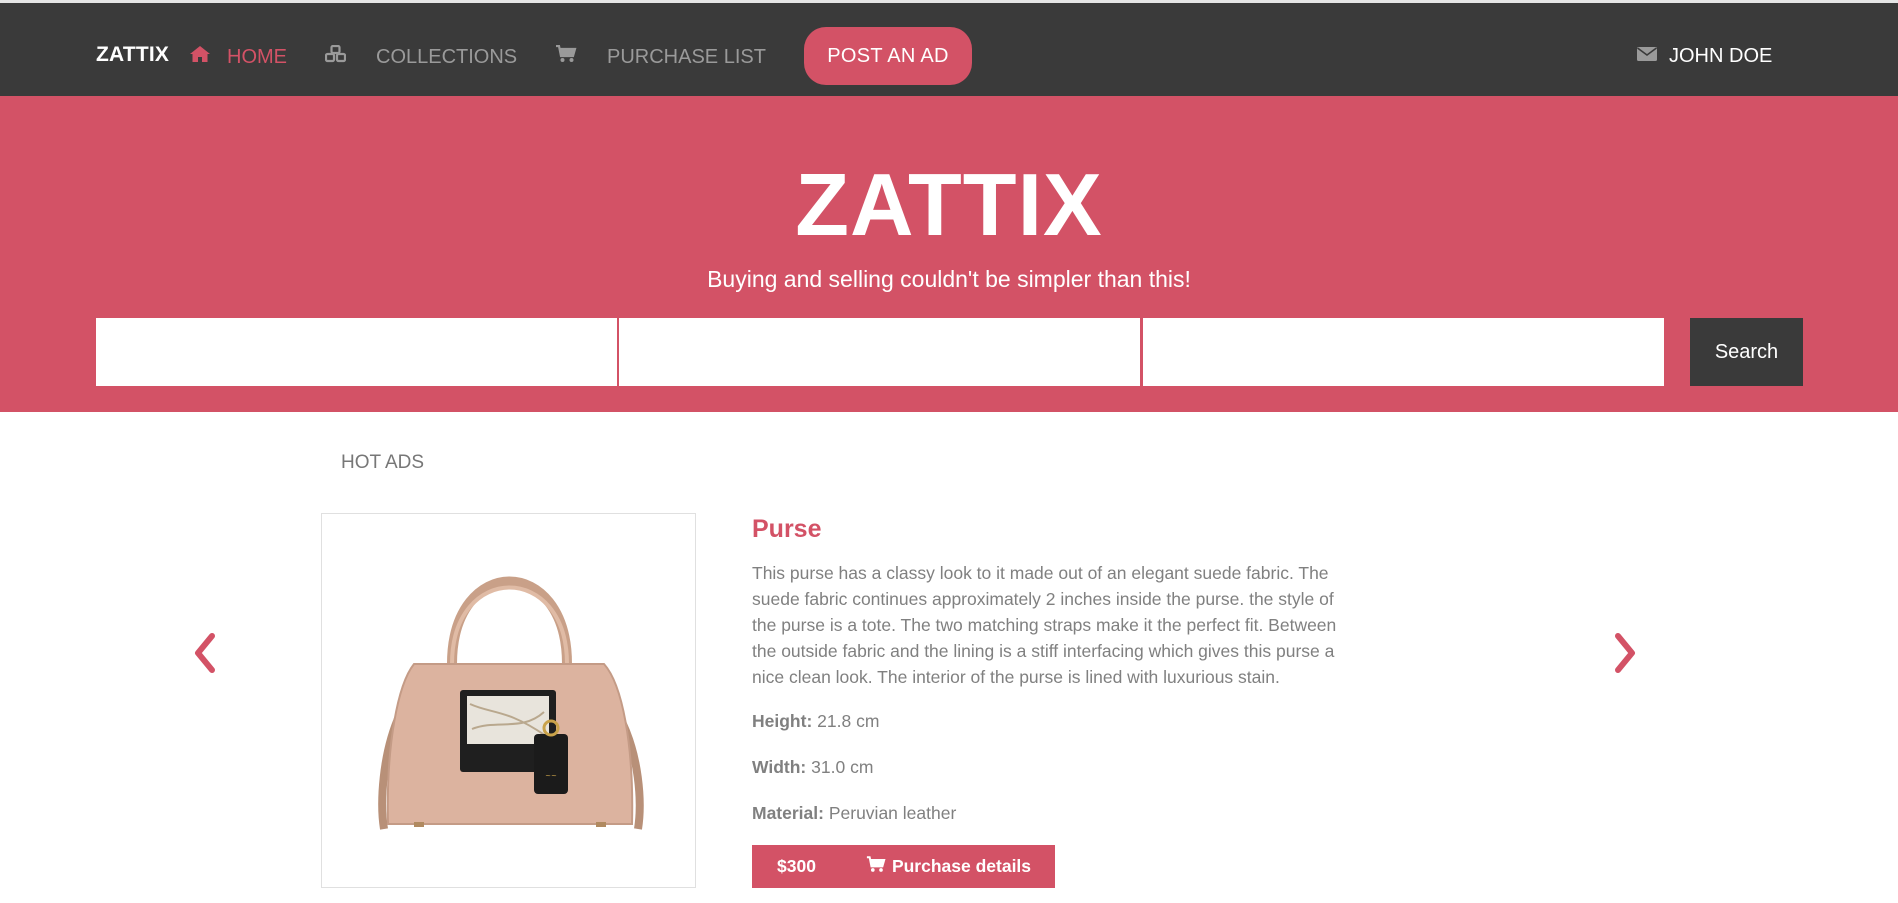 Image resolution: width=1898 pixels, height=903 pixels. What do you see at coordinates (1721, 56) in the screenshot?
I see `user-name: JOHN DOE` at bounding box center [1721, 56].